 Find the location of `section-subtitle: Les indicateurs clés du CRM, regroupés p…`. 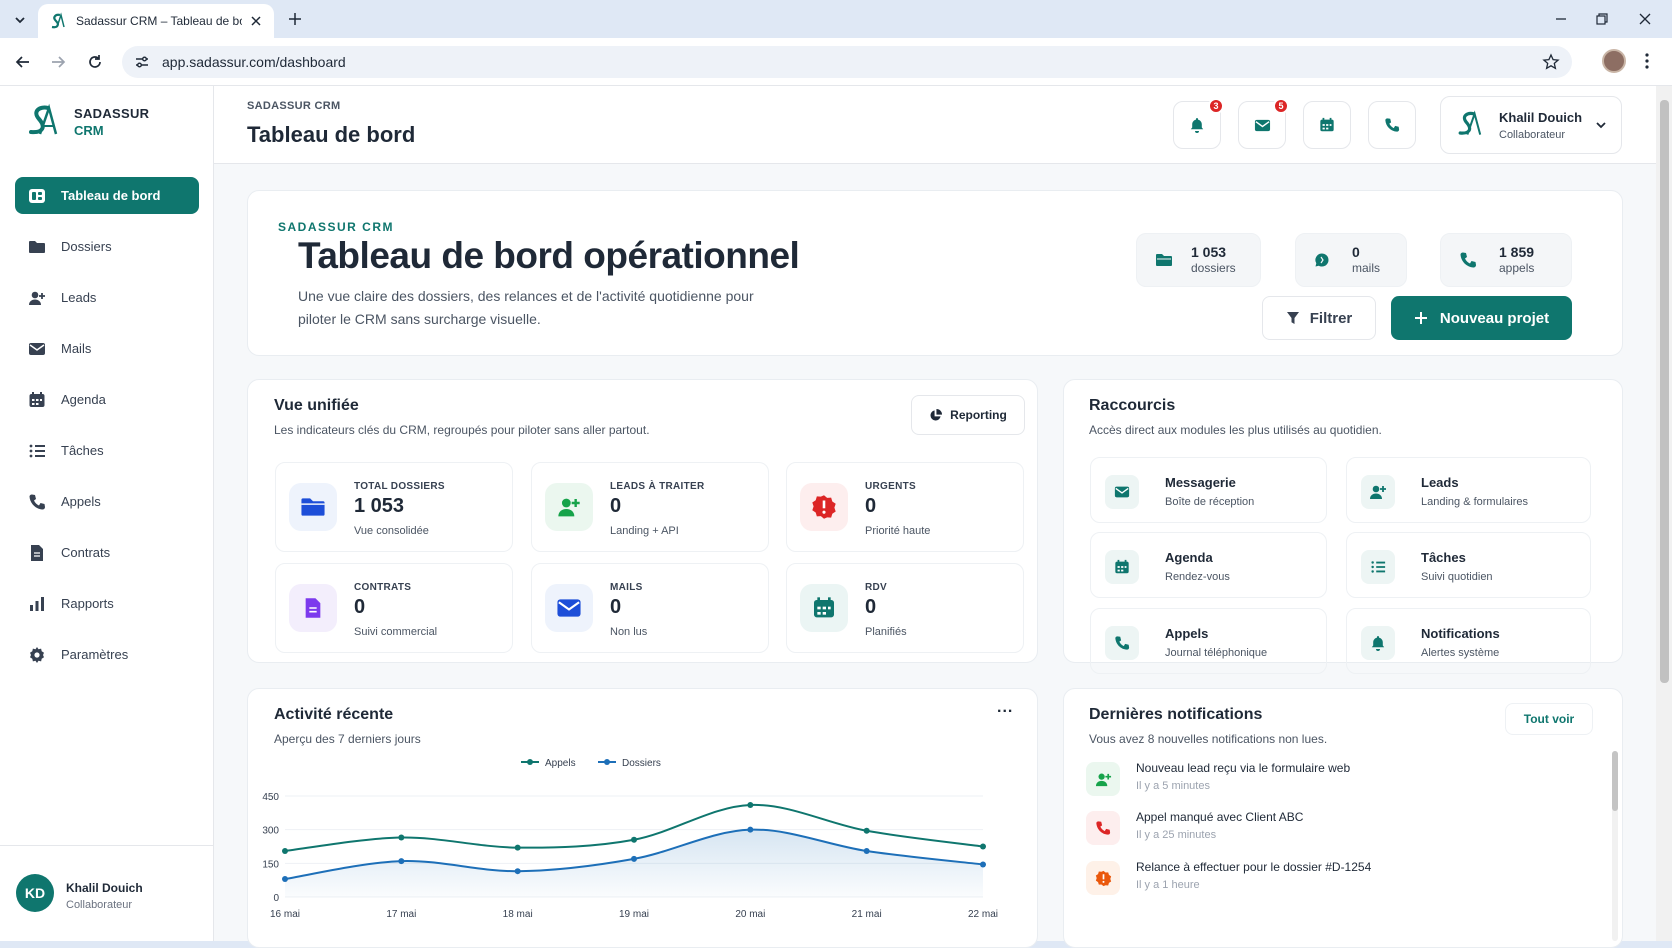

section-subtitle: Les indicateurs clés du CRM, regroupés p… is located at coordinates (462, 430).